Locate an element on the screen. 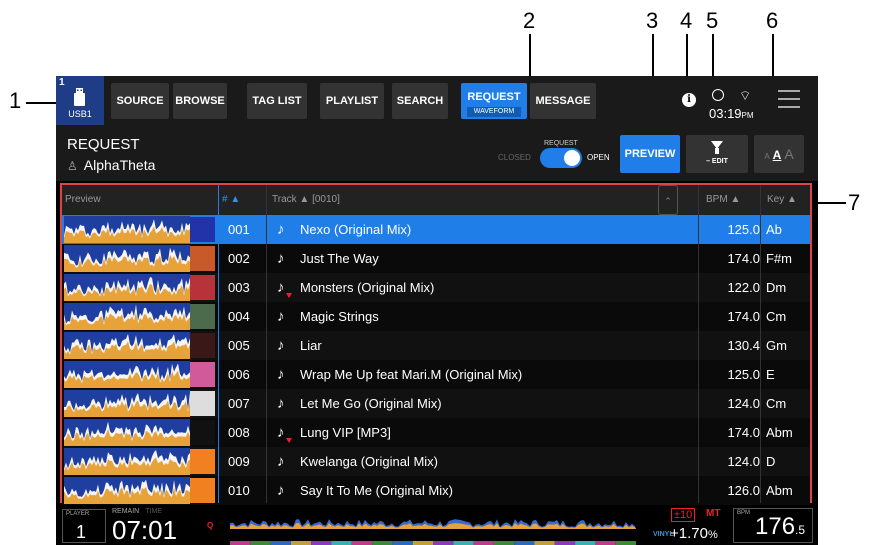  overview-waveform is located at coordinates (433, 527).